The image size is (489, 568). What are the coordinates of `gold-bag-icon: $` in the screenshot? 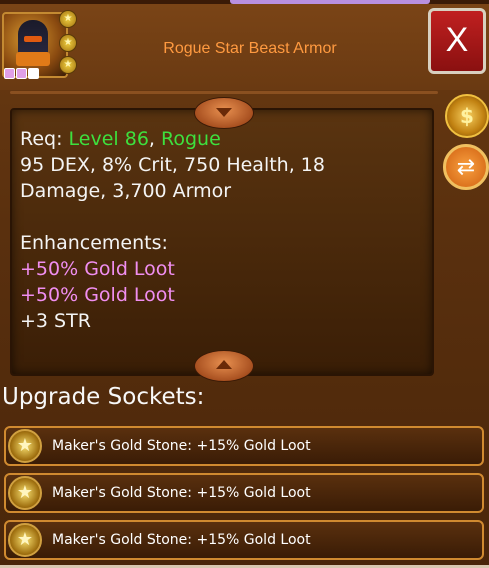 It's located at (467, 116).